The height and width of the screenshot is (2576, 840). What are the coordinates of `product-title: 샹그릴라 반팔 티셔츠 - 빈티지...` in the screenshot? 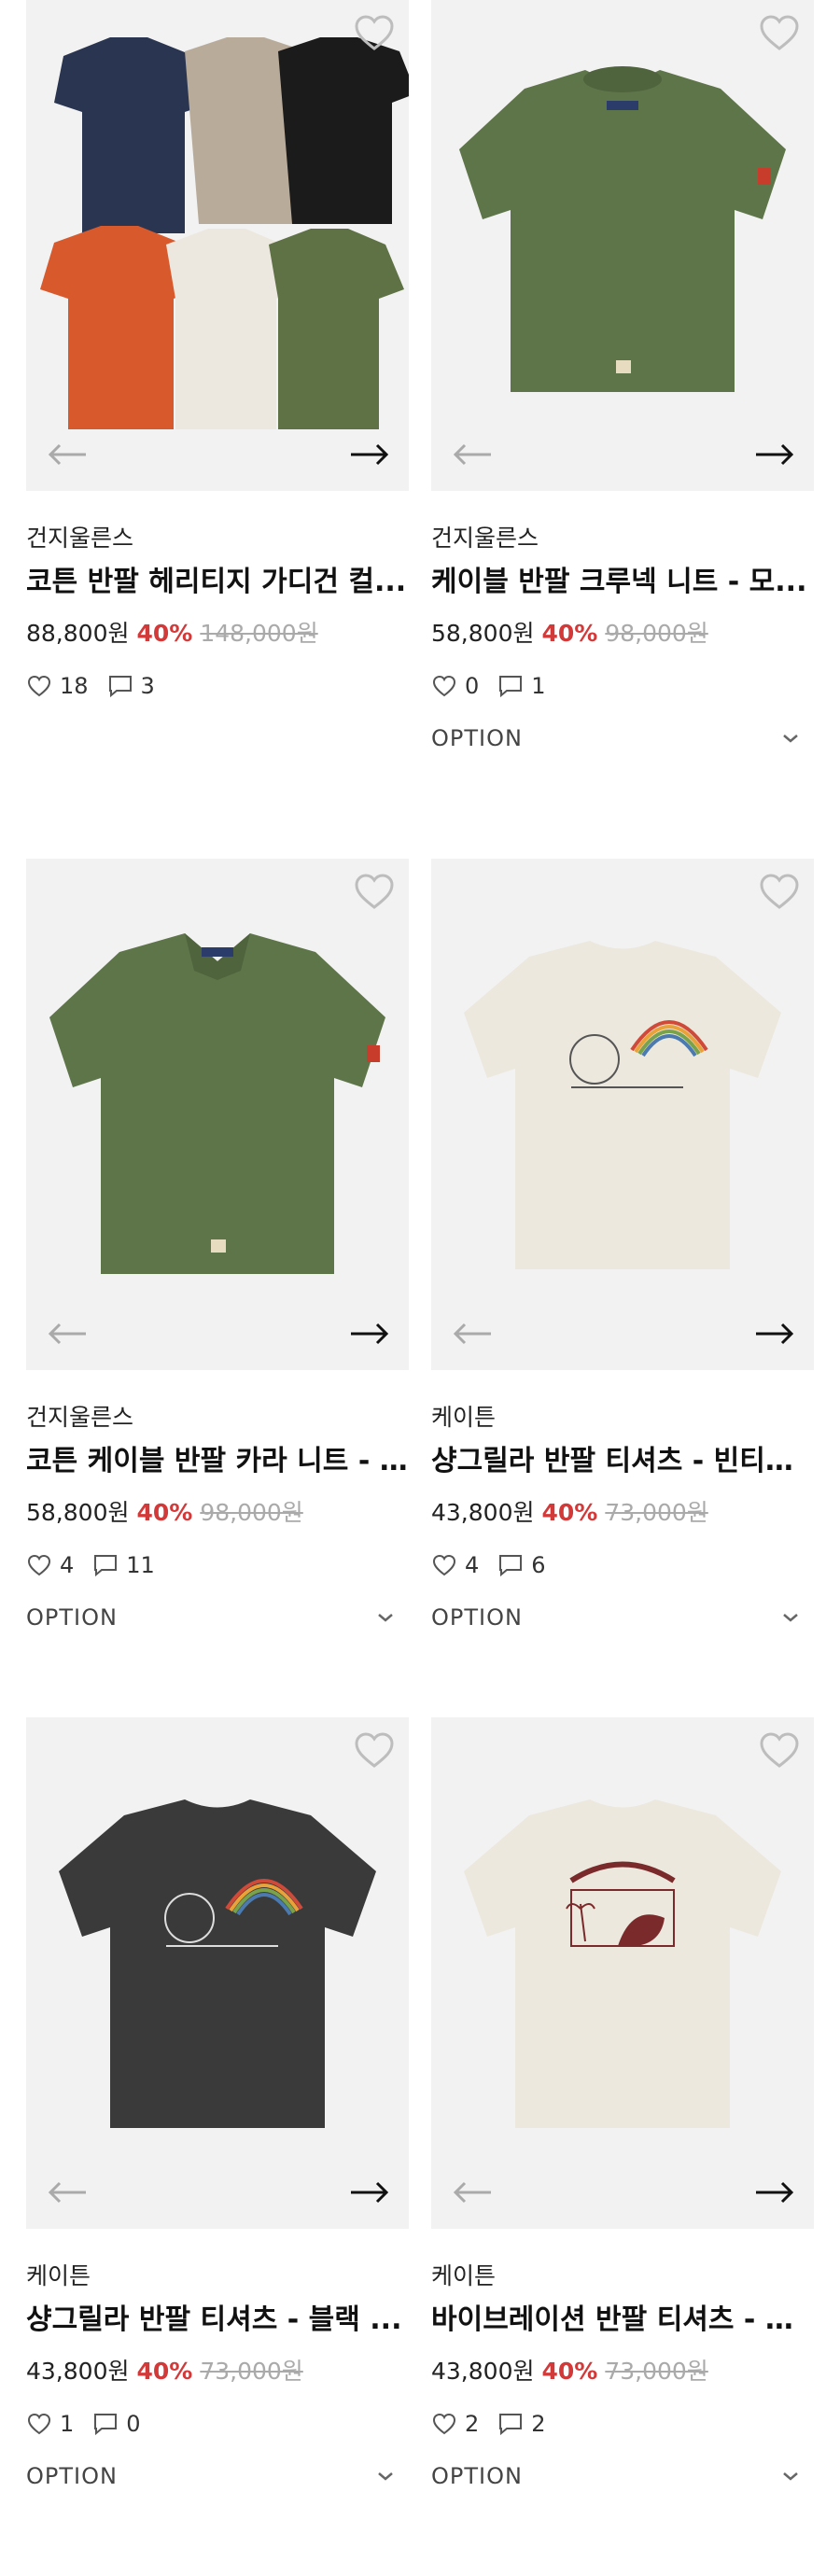 It's located at (622, 1461).